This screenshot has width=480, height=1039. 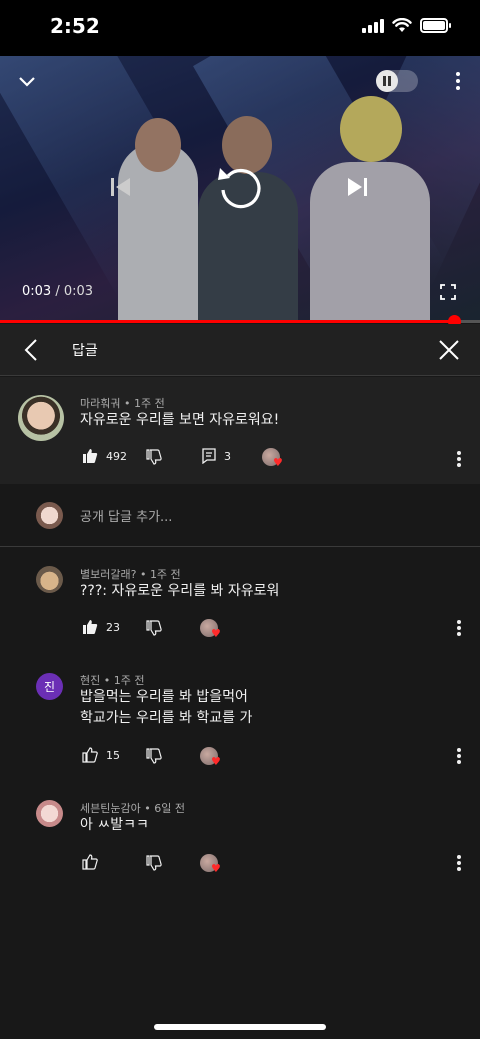 I want to click on like-button: 15, so click(x=101, y=755).